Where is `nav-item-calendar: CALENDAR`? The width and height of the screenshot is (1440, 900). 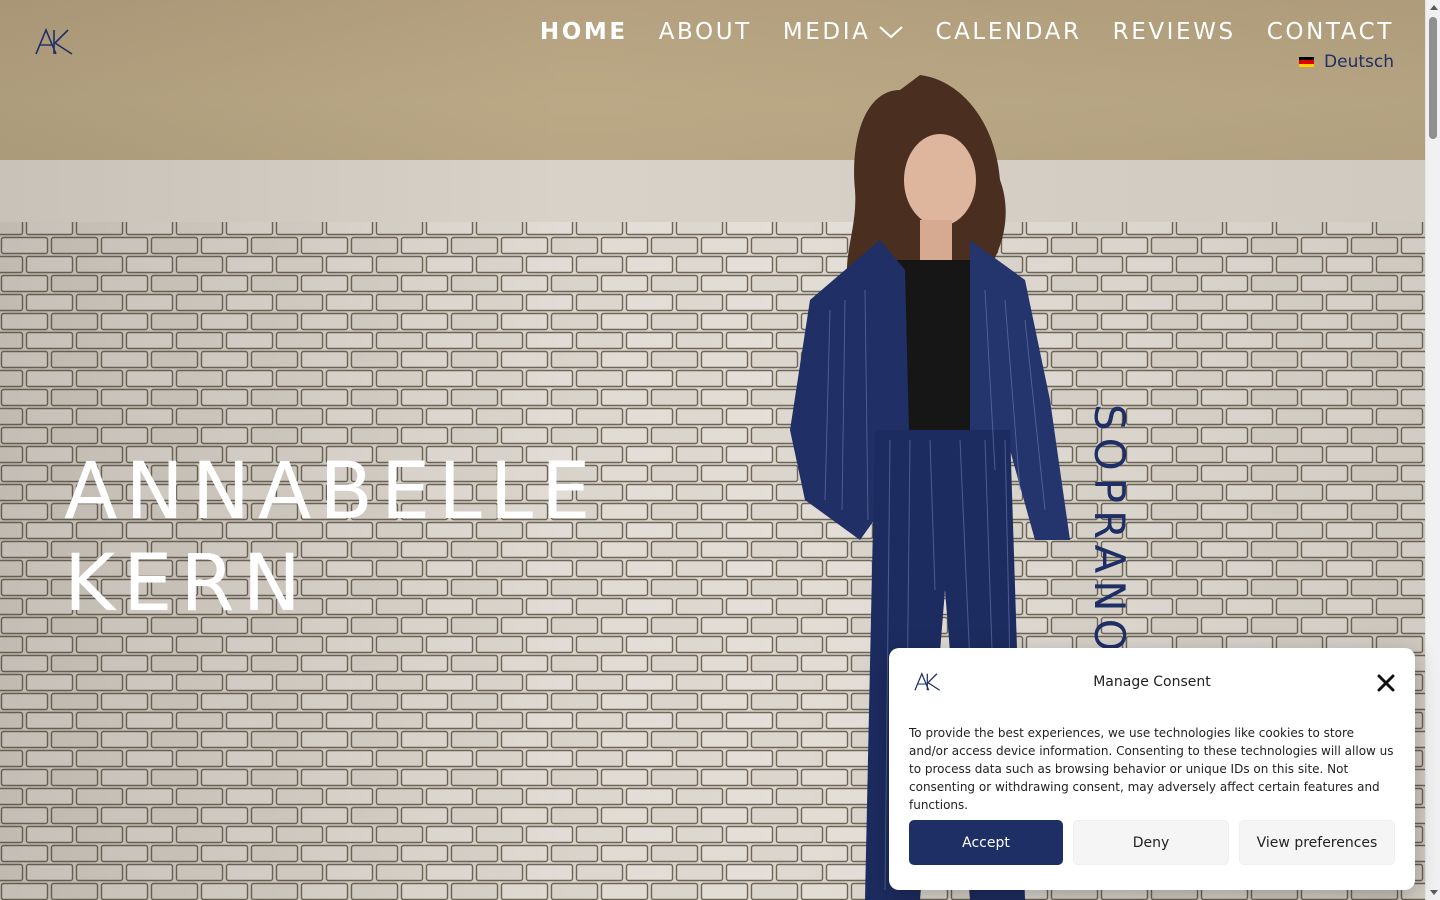
nav-item-calendar: CALENDAR is located at coordinates (1008, 32).